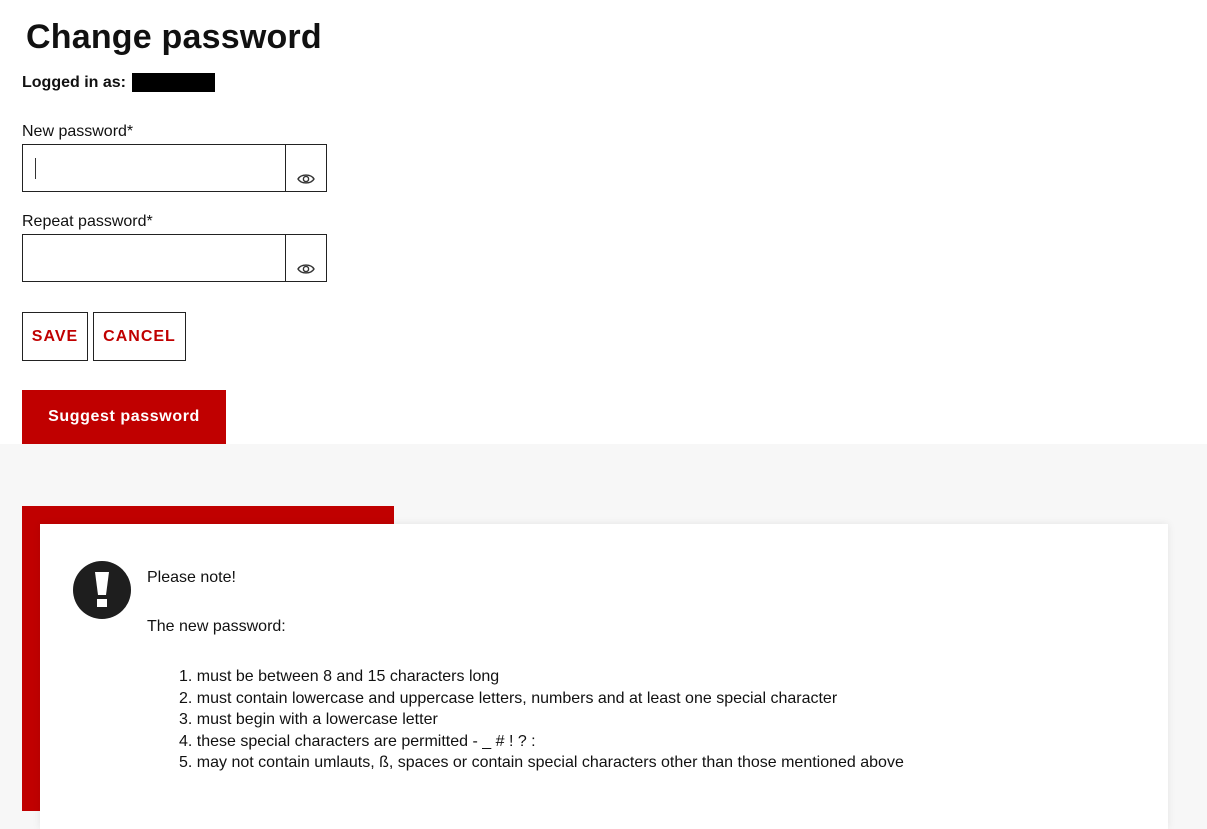  I want to click on cancel-button: CANCEL, so click(139, 336).